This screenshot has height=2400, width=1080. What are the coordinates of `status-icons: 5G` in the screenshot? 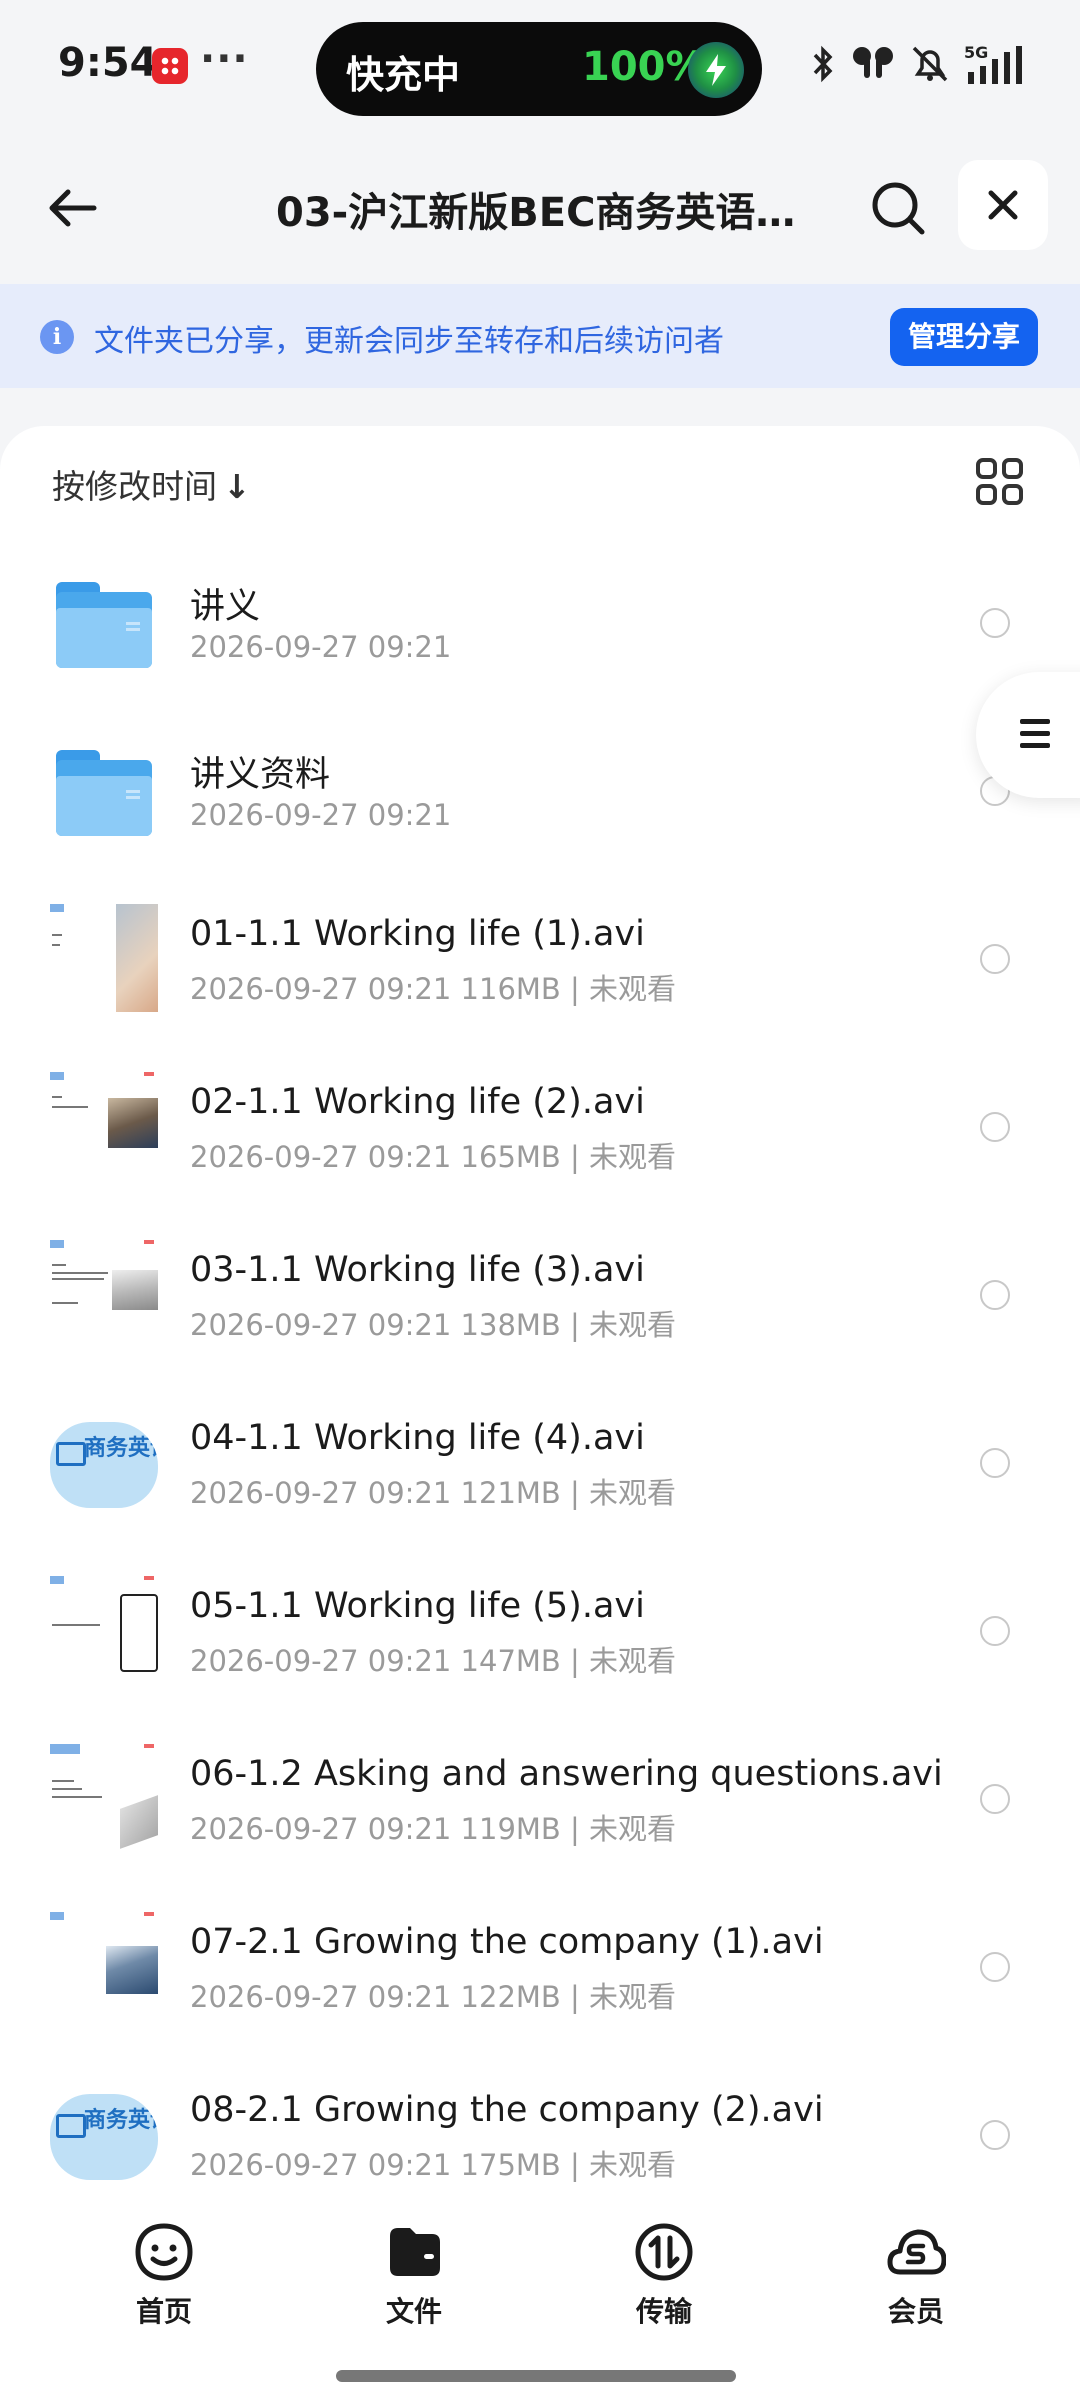 It's located at (917, 64).